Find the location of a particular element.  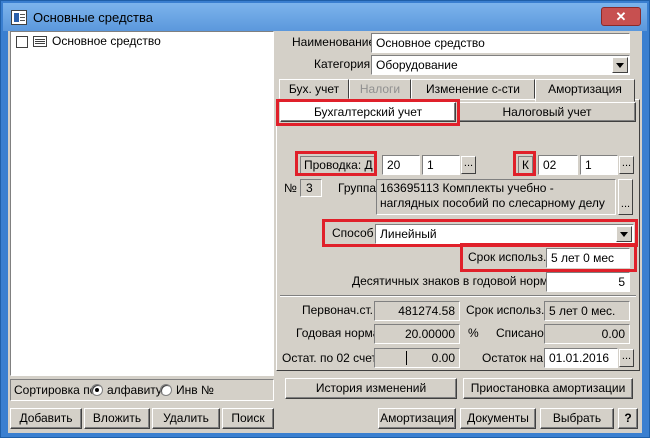

sort-inv-label: Инв № is located at coordinates (195, 390).